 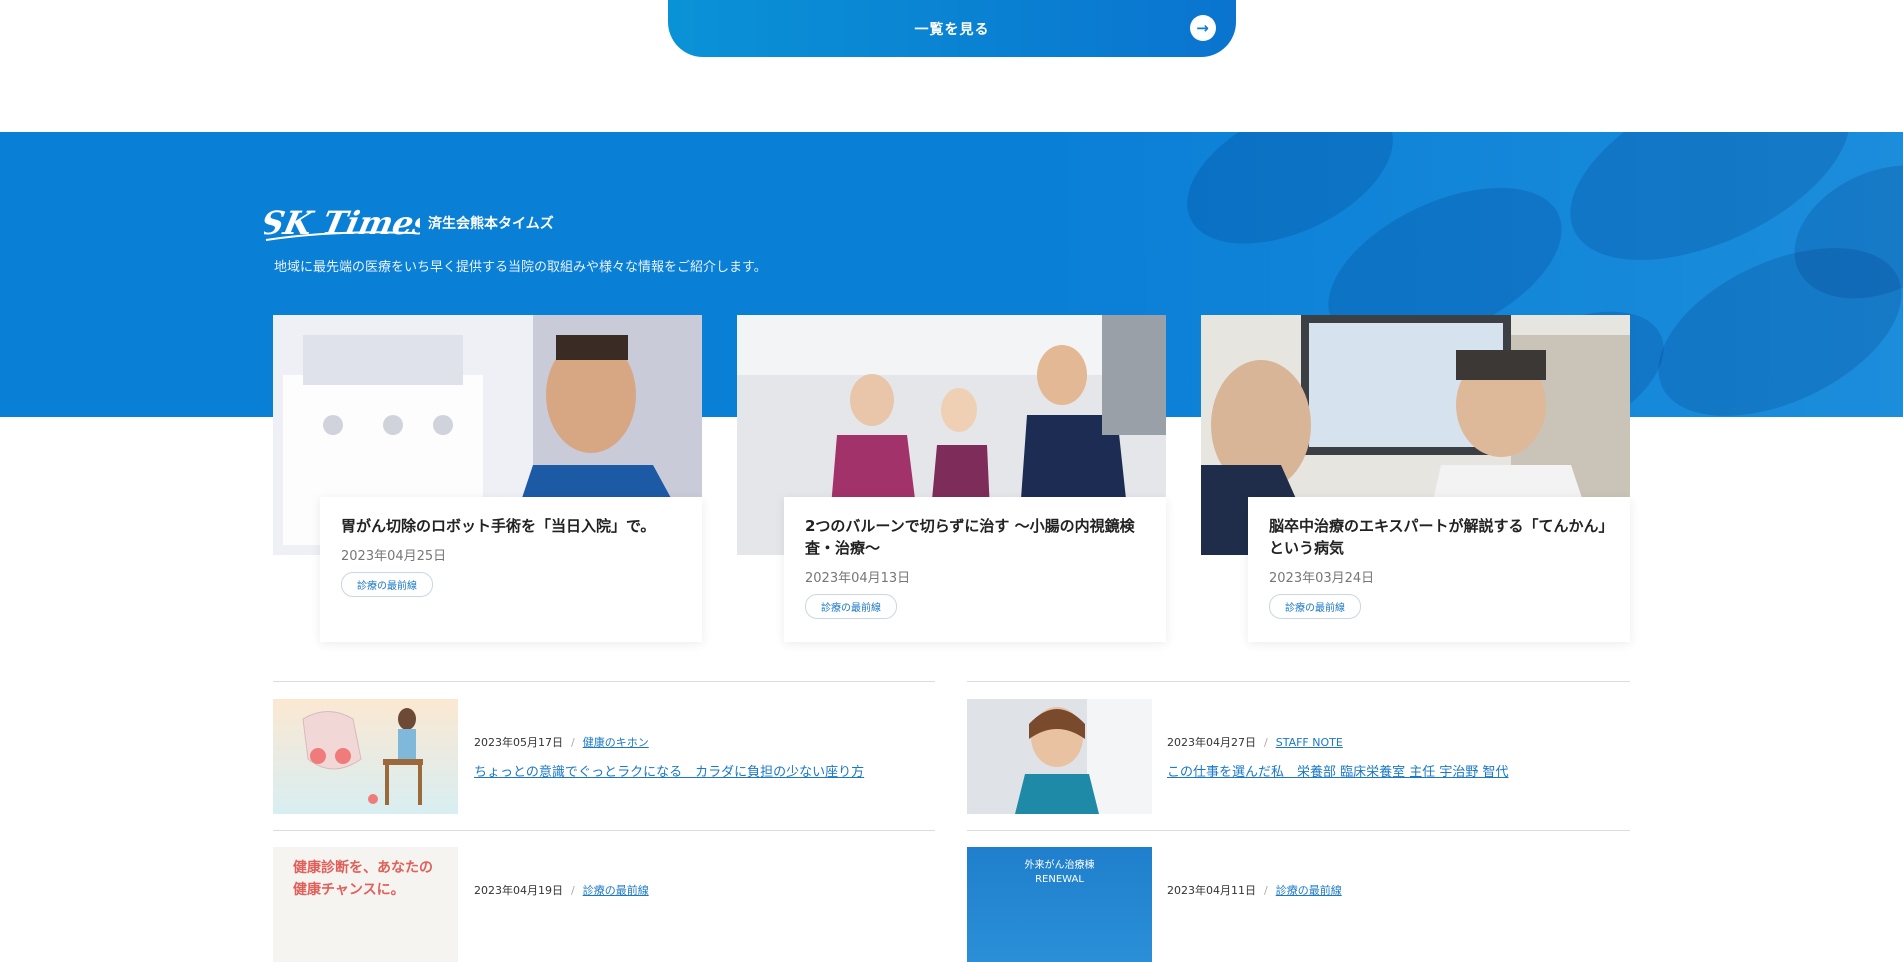 I want to click on featured-card-date: 2023年03月24日, so click(x=1322, y=578).